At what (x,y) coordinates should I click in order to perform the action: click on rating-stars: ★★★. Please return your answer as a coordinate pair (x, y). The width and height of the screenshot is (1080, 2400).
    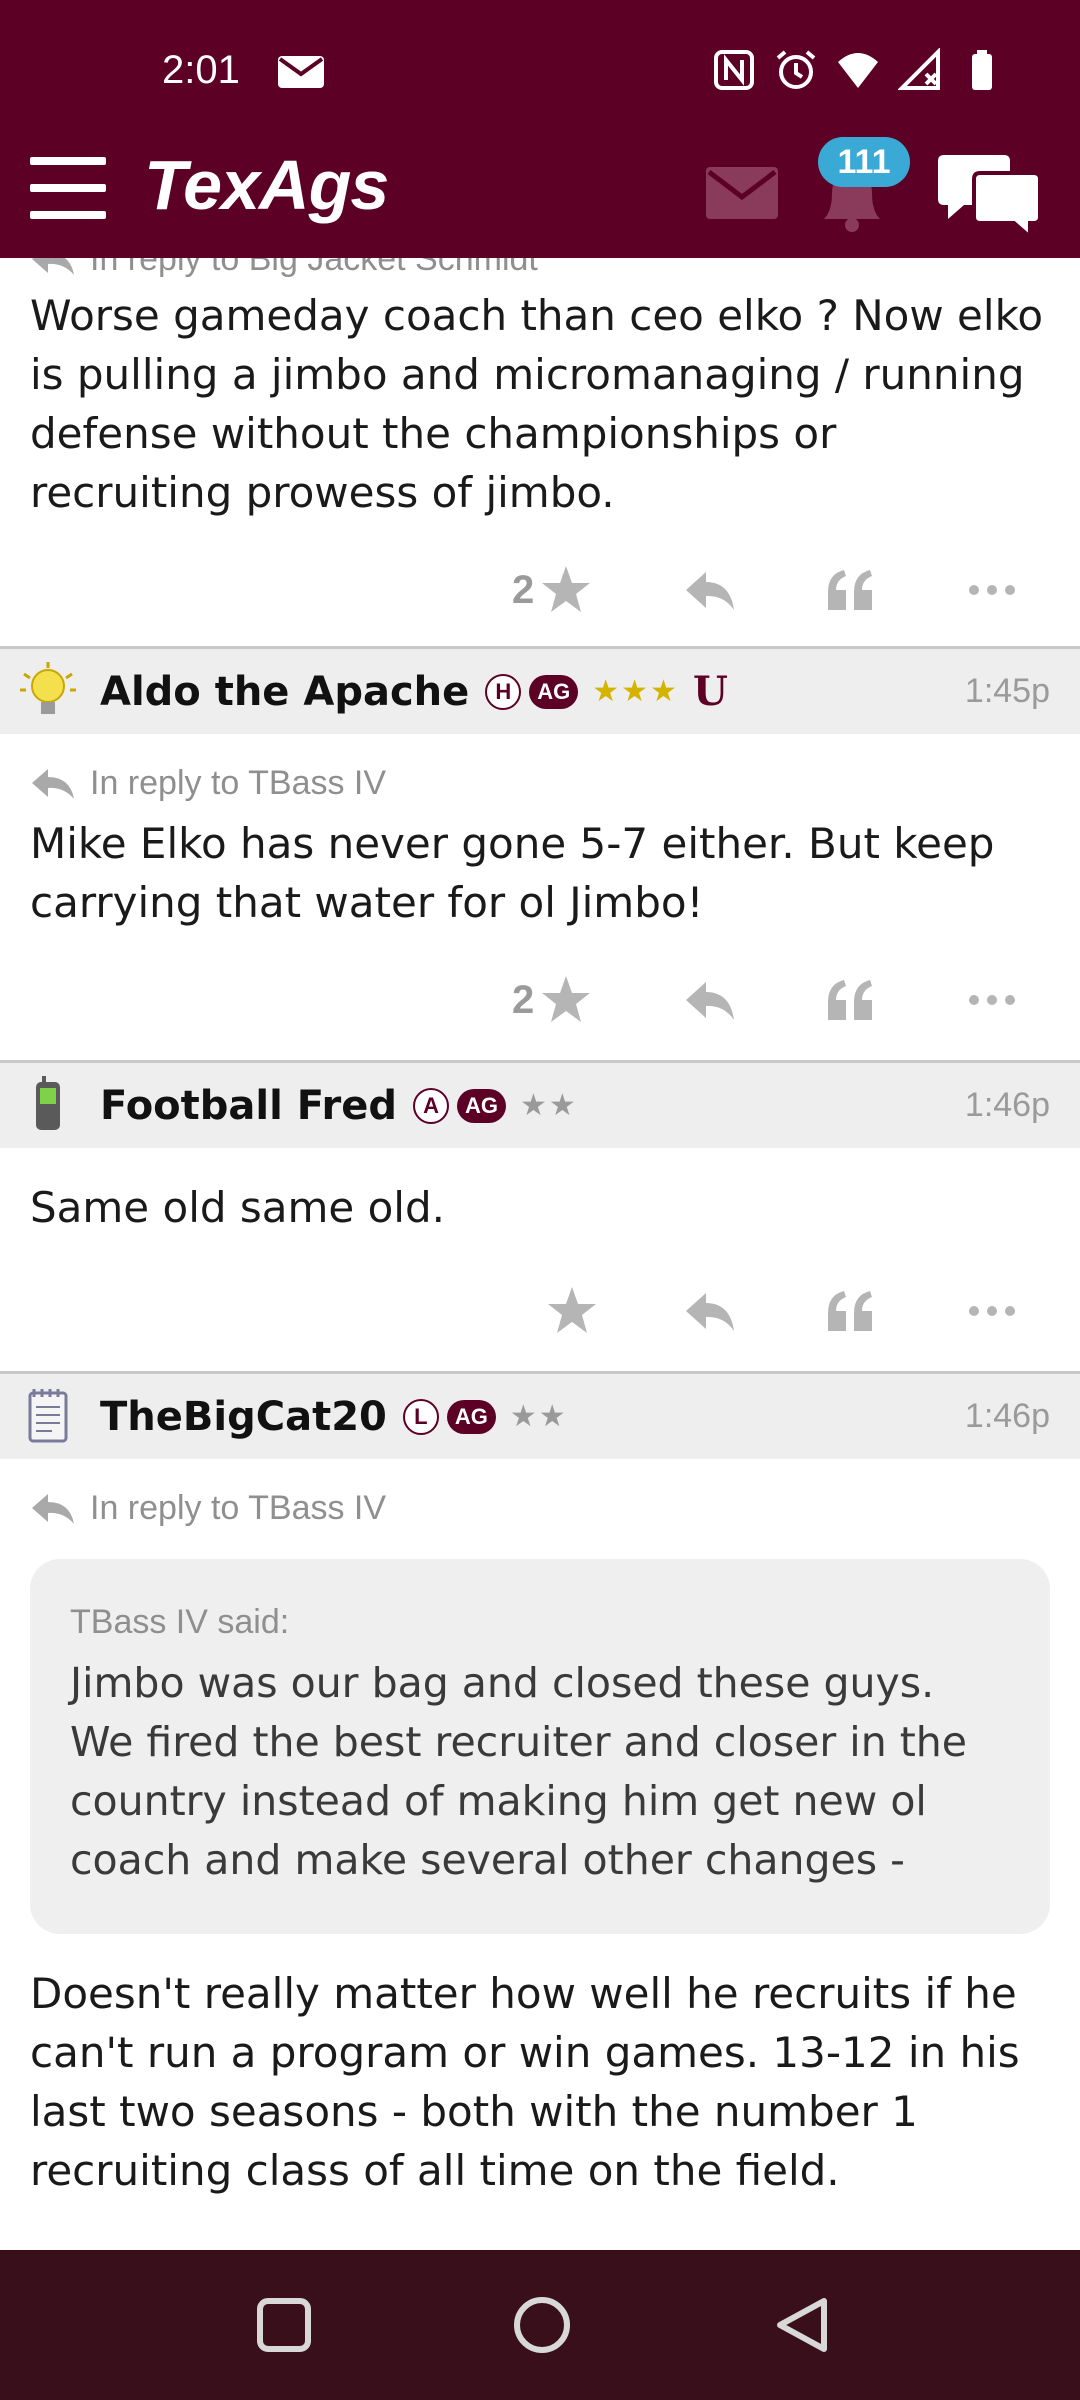
    Looking at the image, I should click on (635, 691).